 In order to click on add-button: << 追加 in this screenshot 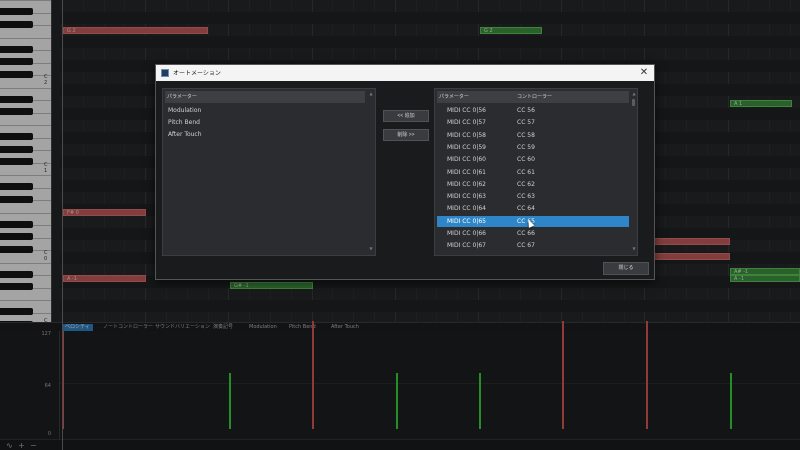, I will do `click(406, 116)`.